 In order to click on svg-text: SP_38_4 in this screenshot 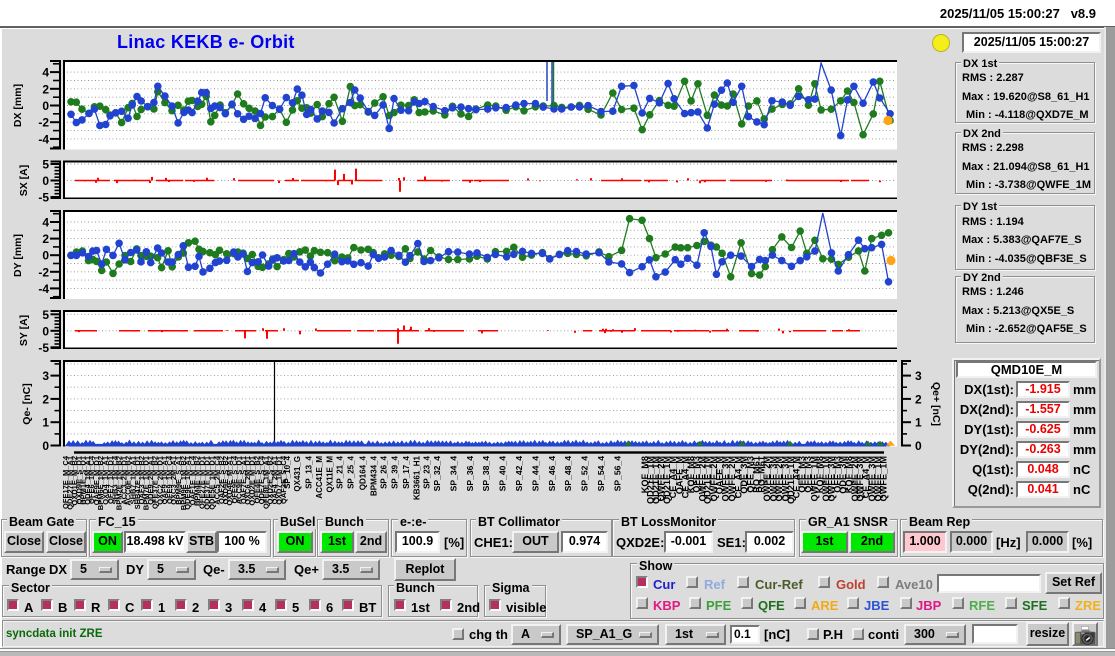, I will do `click(486, 474)`.